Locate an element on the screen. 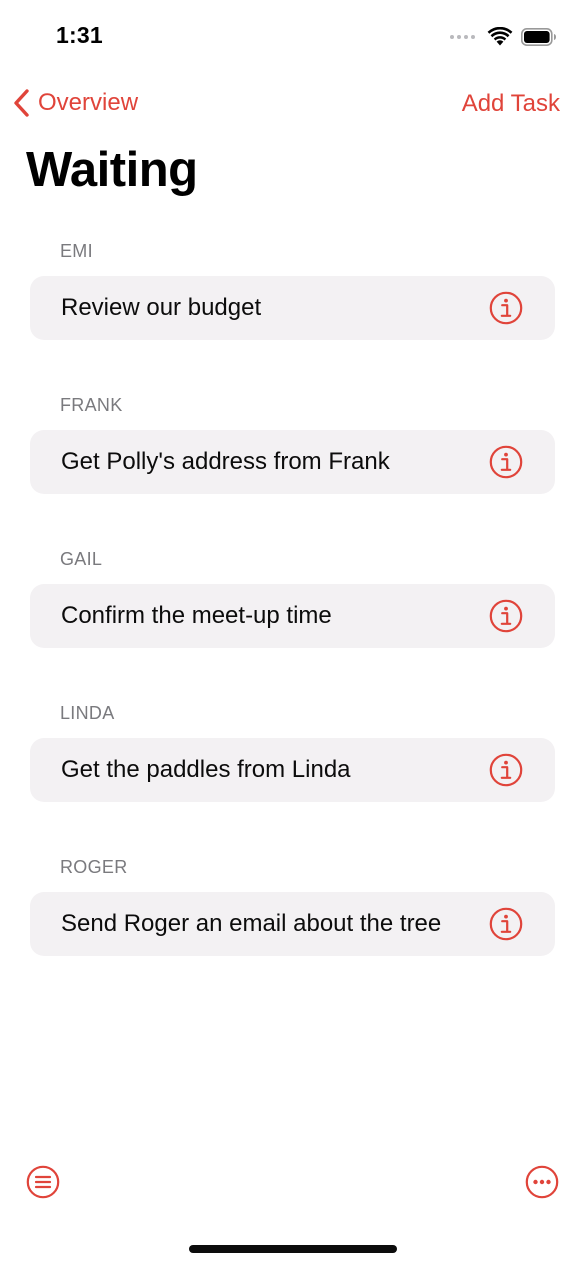 This screenshot has height=1266, width=585. task-title: Get the paddles from Linda is located at coordinates (206, 769).